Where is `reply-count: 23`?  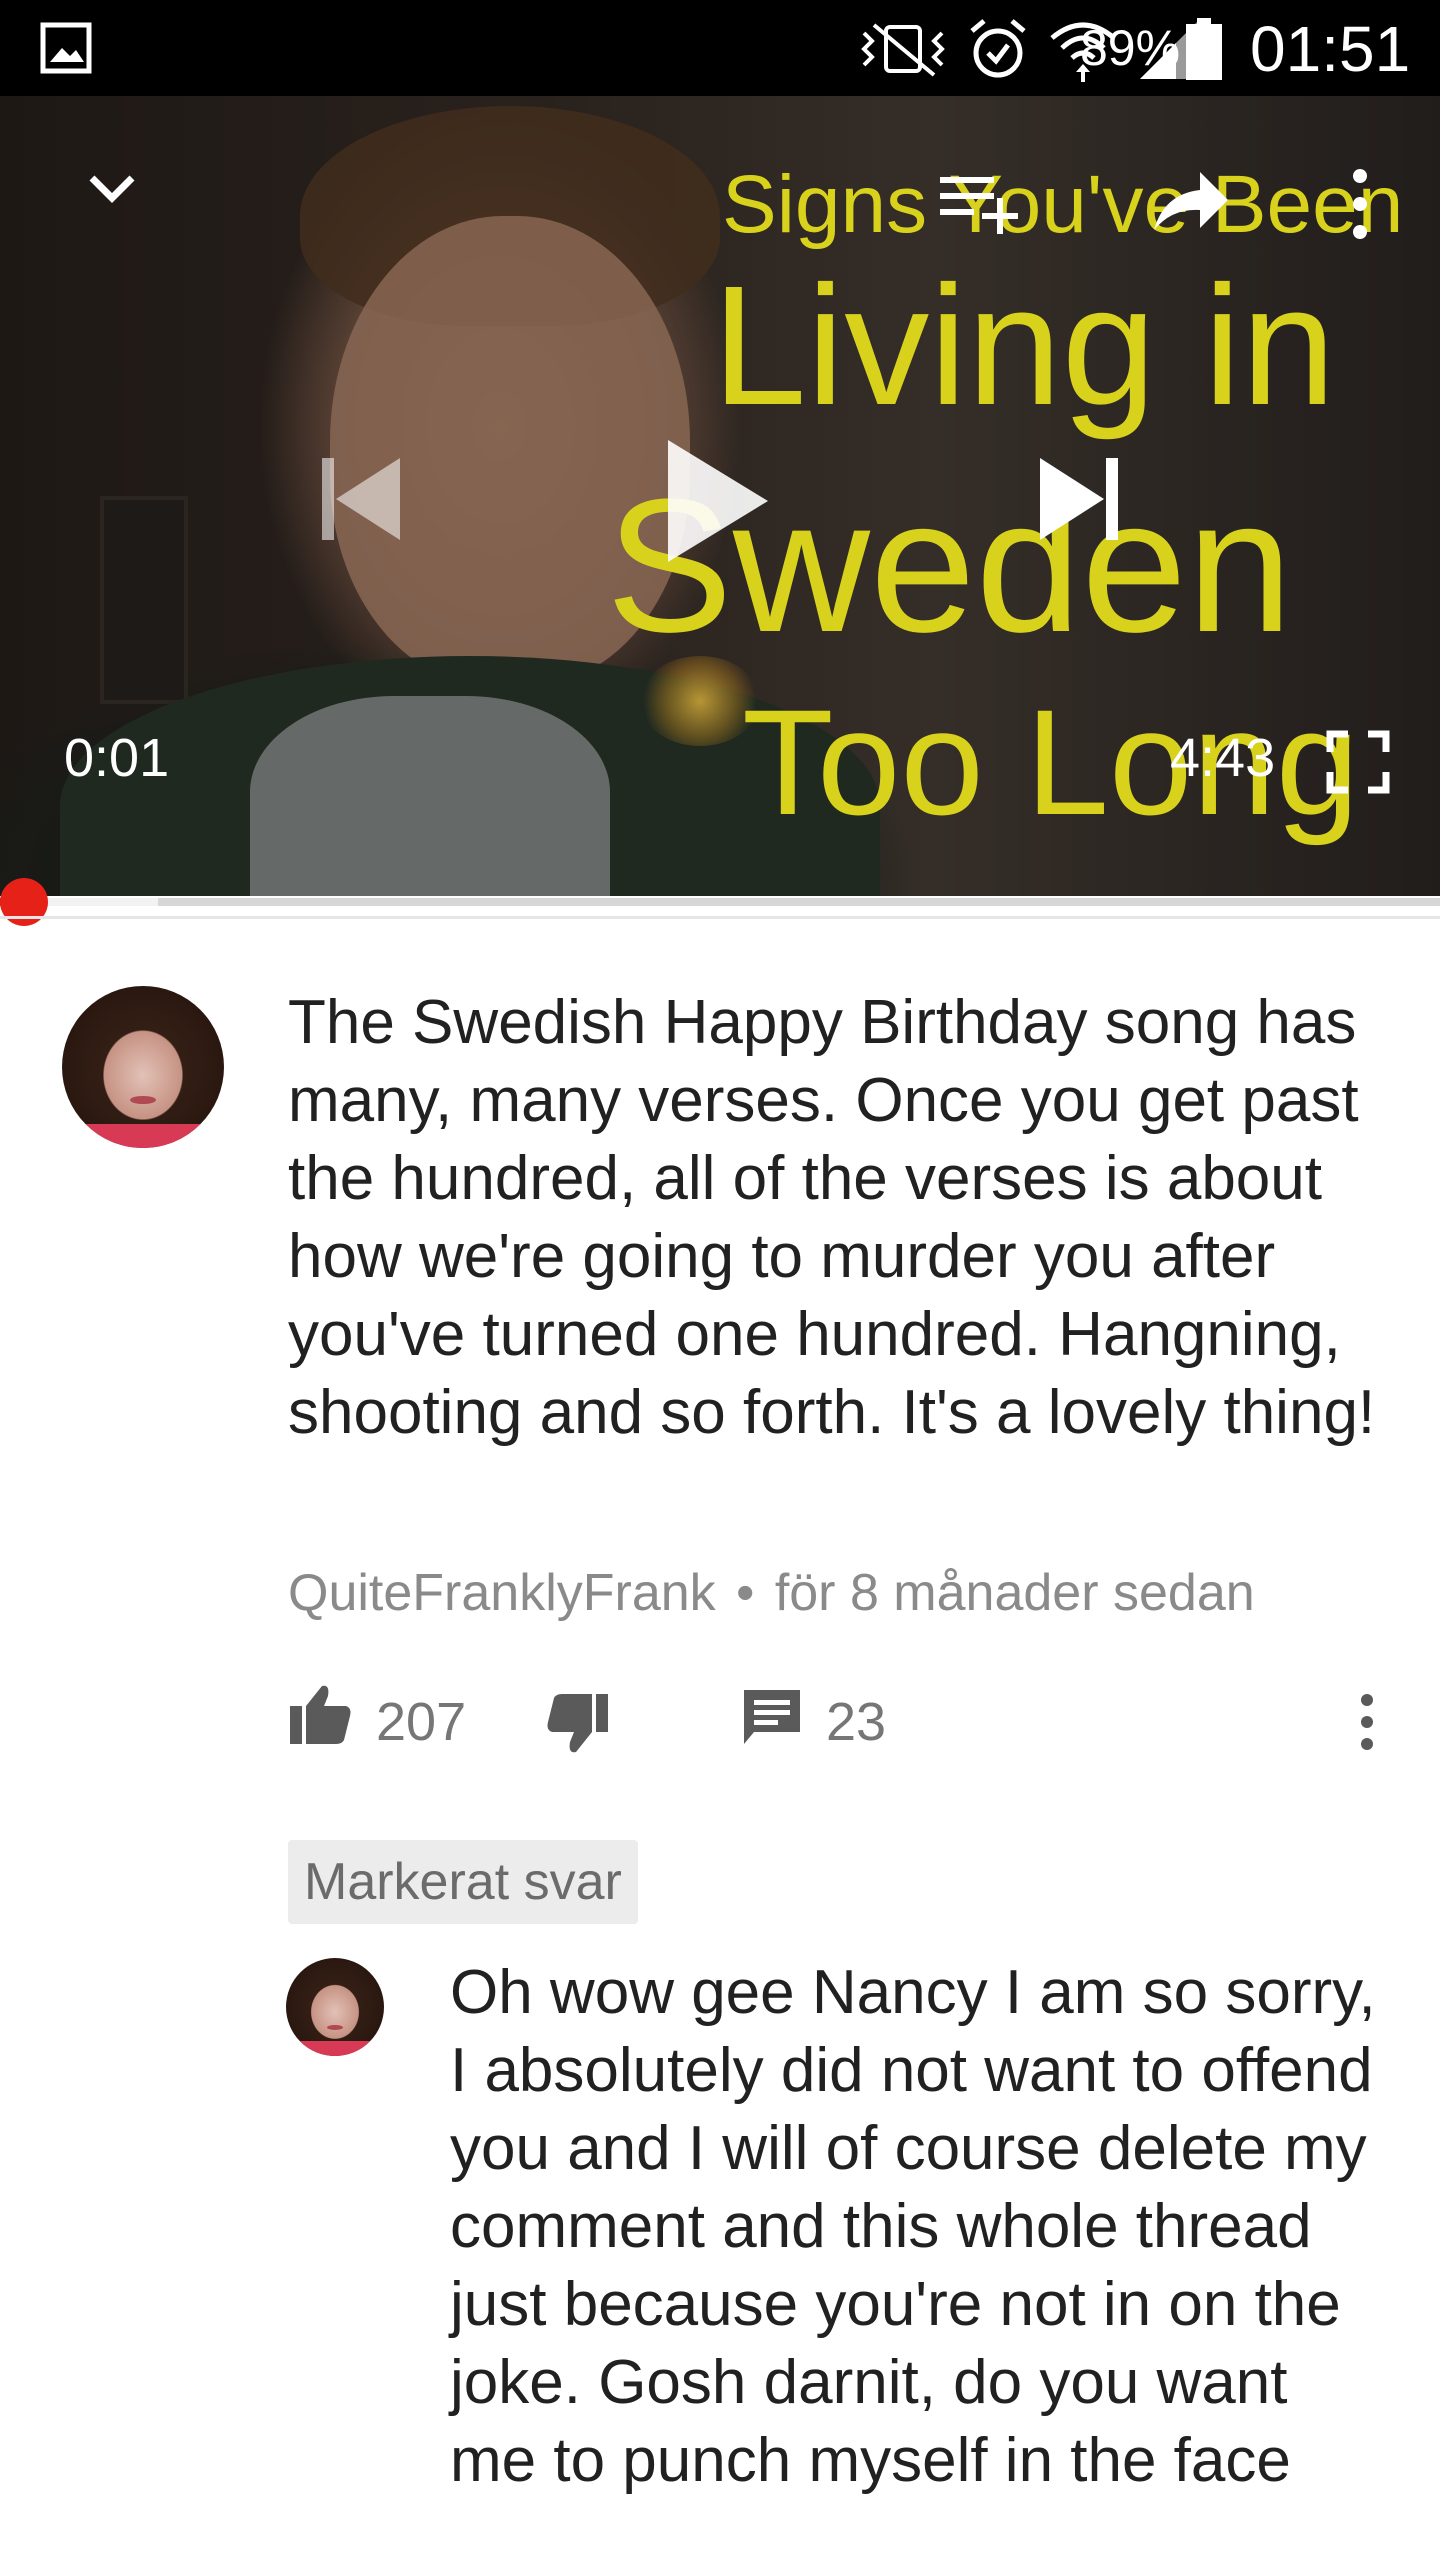
reply-count: 23 is located at coordinates (856, 1722).